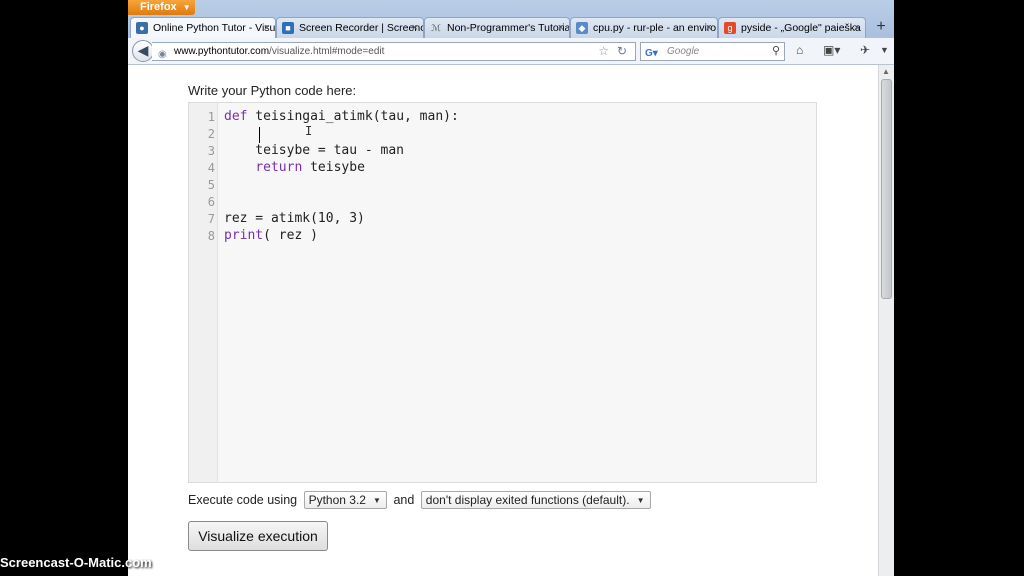 The image size is (1024, 576). I want to click on and-label: and, so click(404, 500).